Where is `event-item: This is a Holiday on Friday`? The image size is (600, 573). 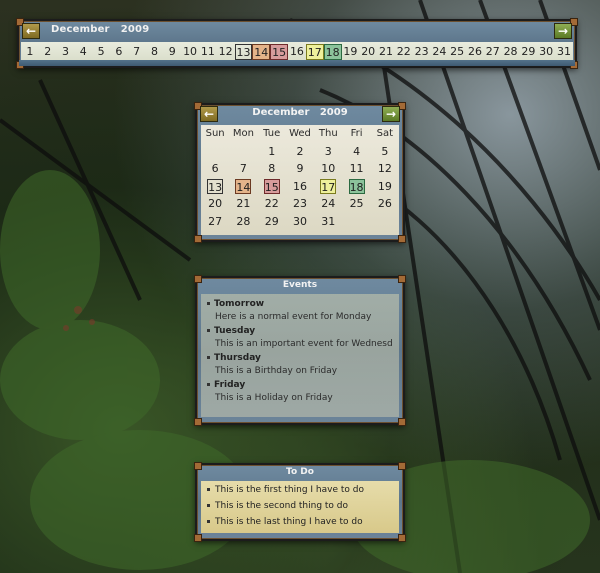 event-item: This is a Holiday on Friday is located at coordinates (300, 398).